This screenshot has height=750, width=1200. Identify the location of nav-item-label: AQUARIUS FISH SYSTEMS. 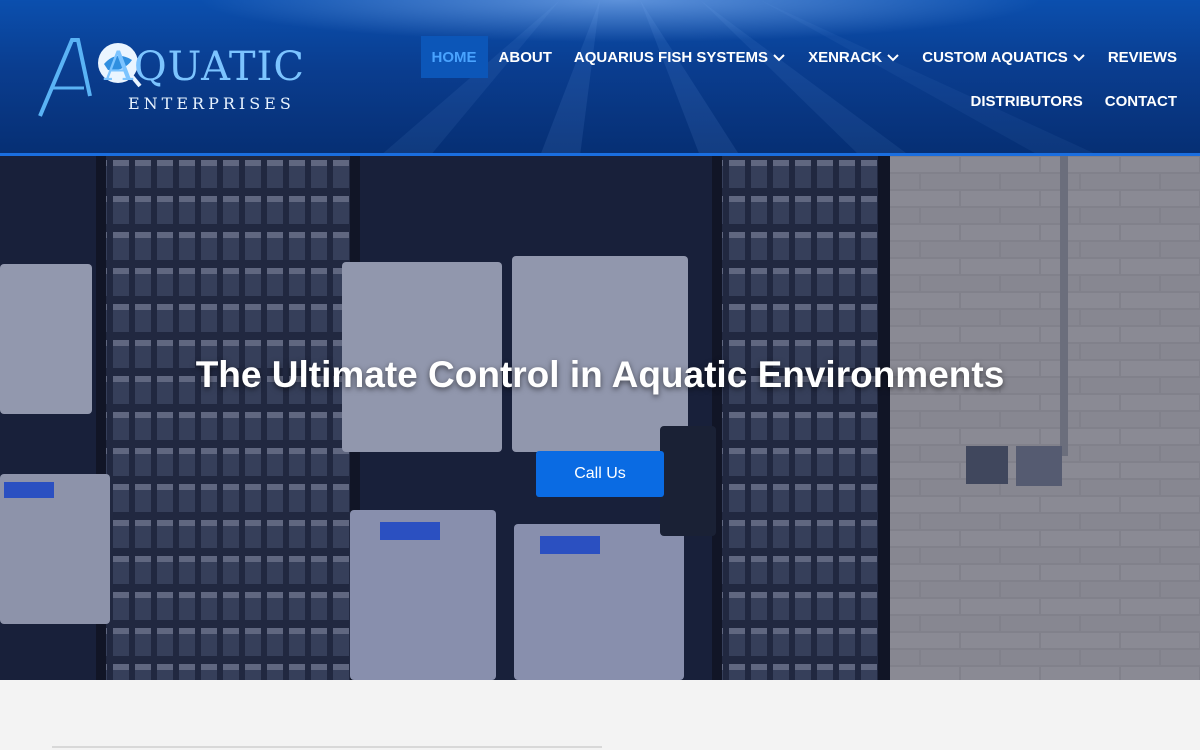
(671, 57).